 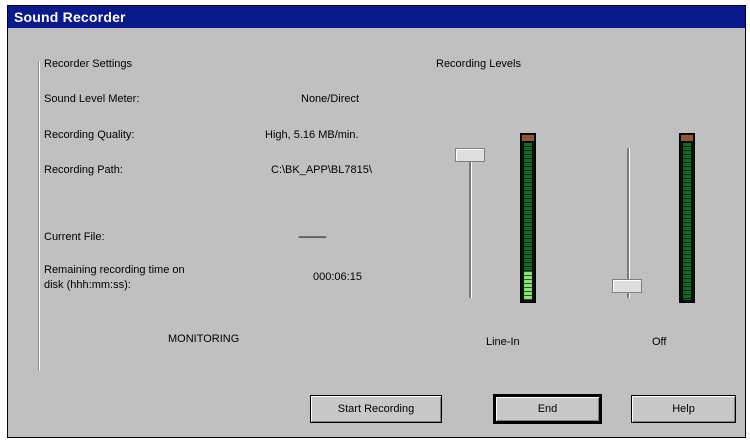 What do you see at coordinates (687, 218) in the screenshot?
I see `off-level-meter` at bounding box center [687, 218].